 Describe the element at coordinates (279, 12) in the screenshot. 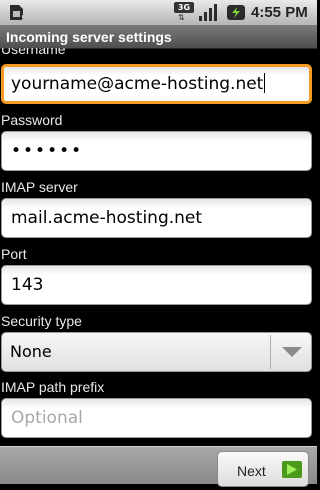

I see `clock: 4:55 PM` at that location.